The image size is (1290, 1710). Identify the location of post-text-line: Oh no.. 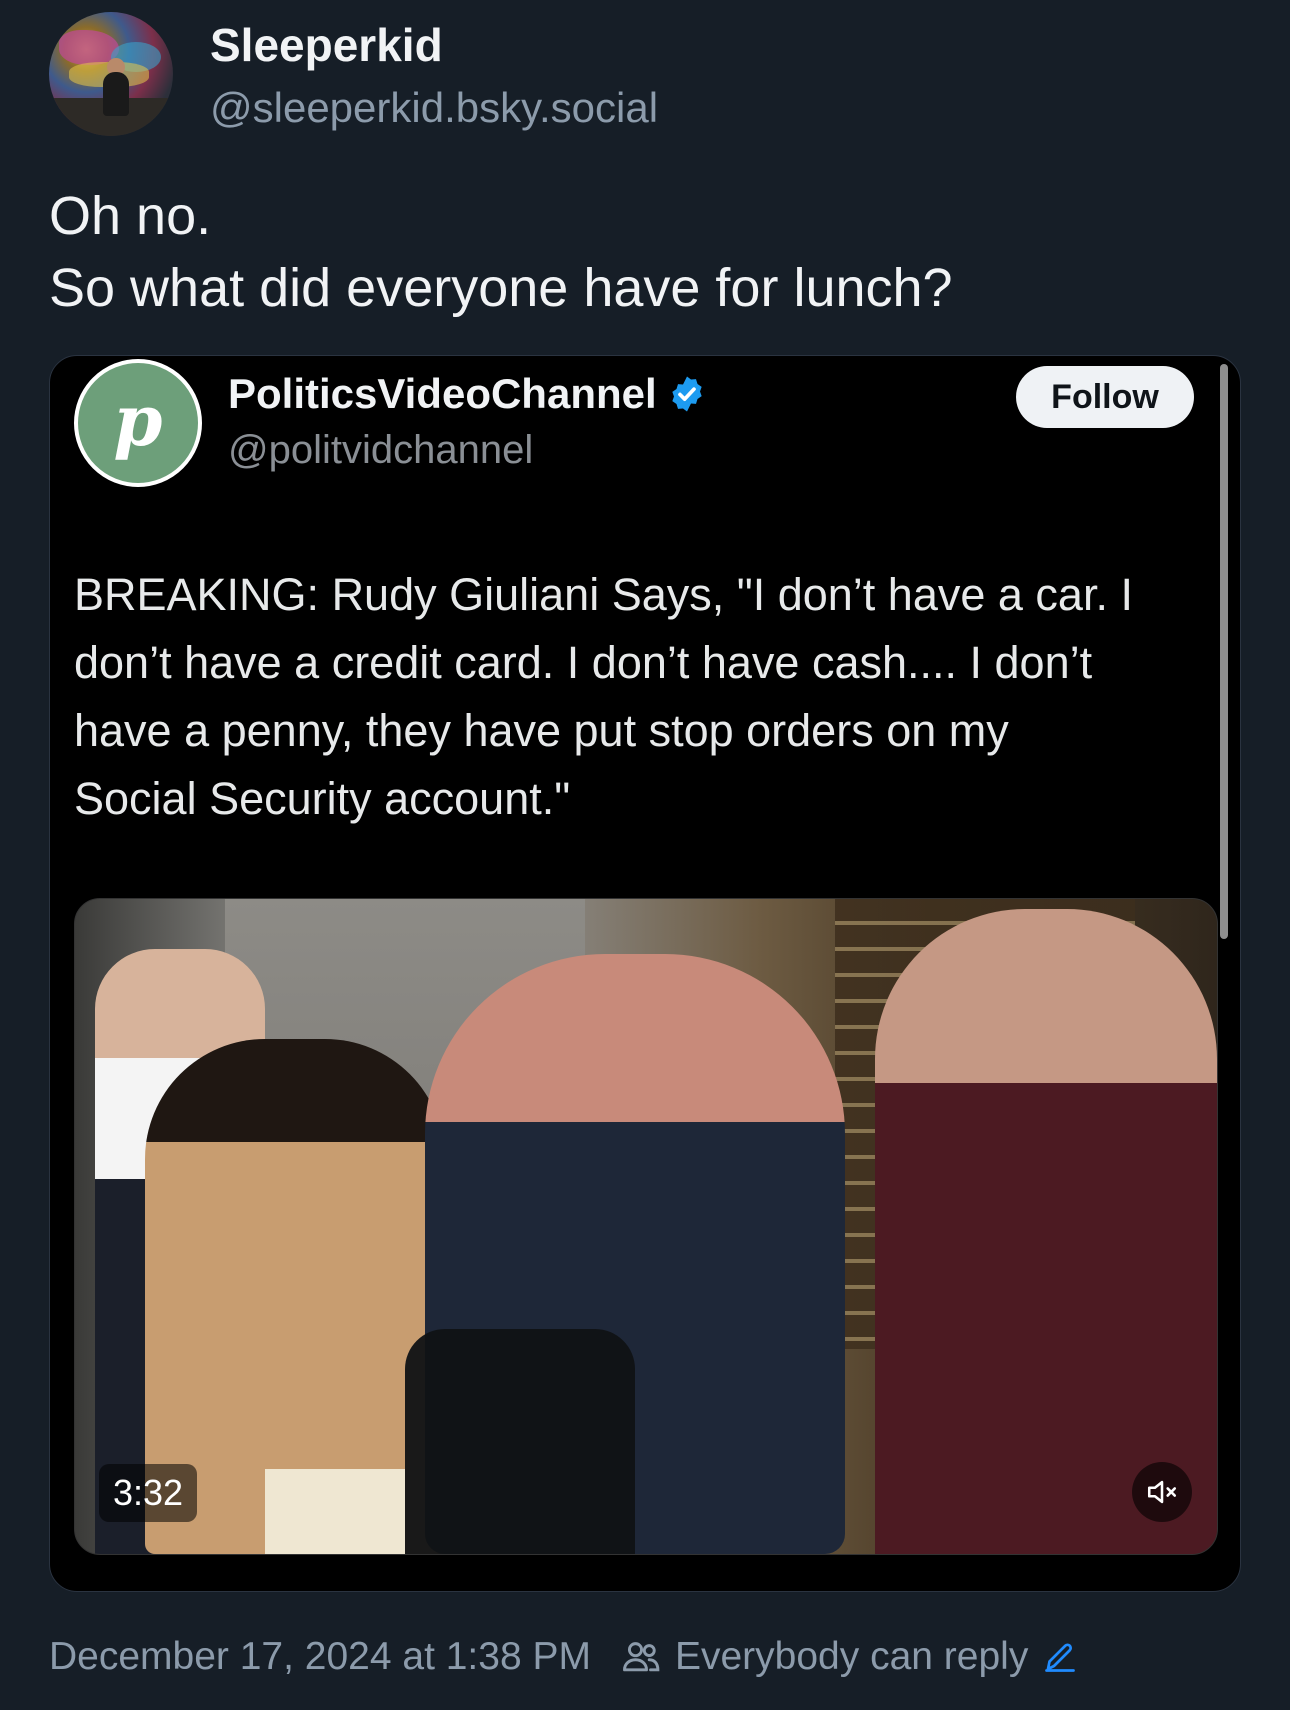
(130, 216).